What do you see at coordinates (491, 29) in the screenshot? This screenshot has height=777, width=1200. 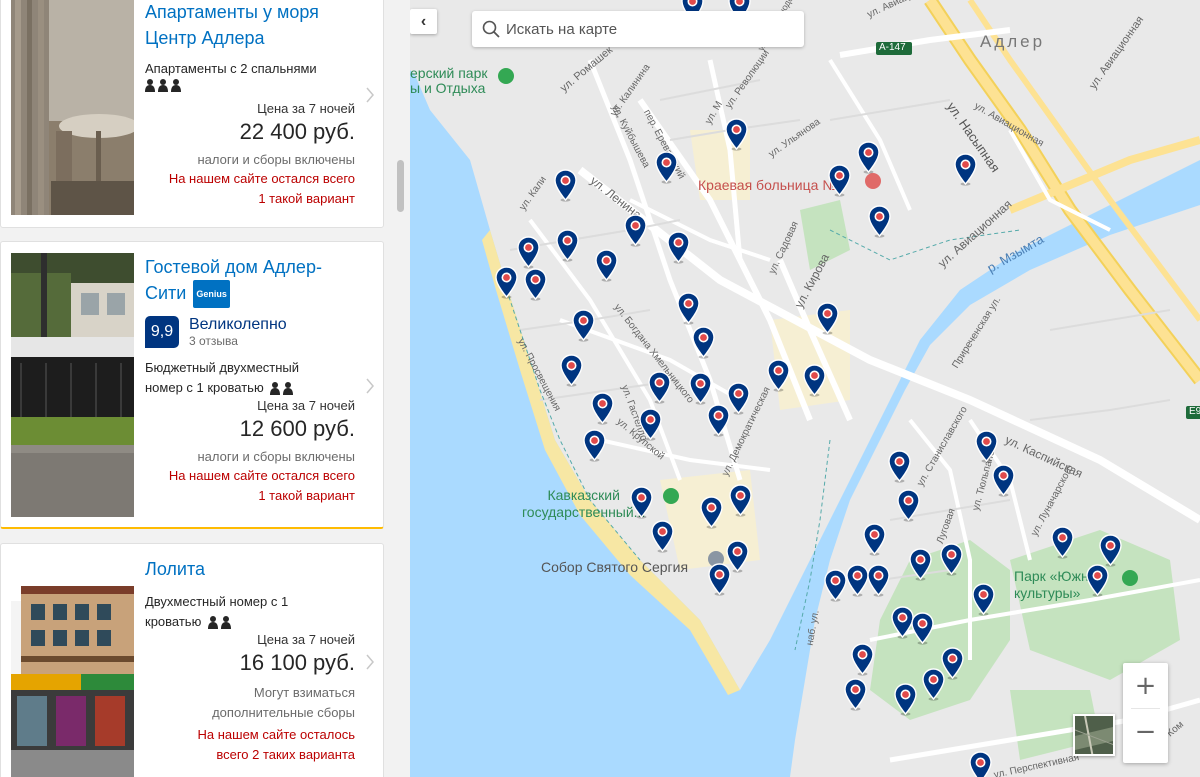 I see `search-icon` at bounding box center [491, 29].